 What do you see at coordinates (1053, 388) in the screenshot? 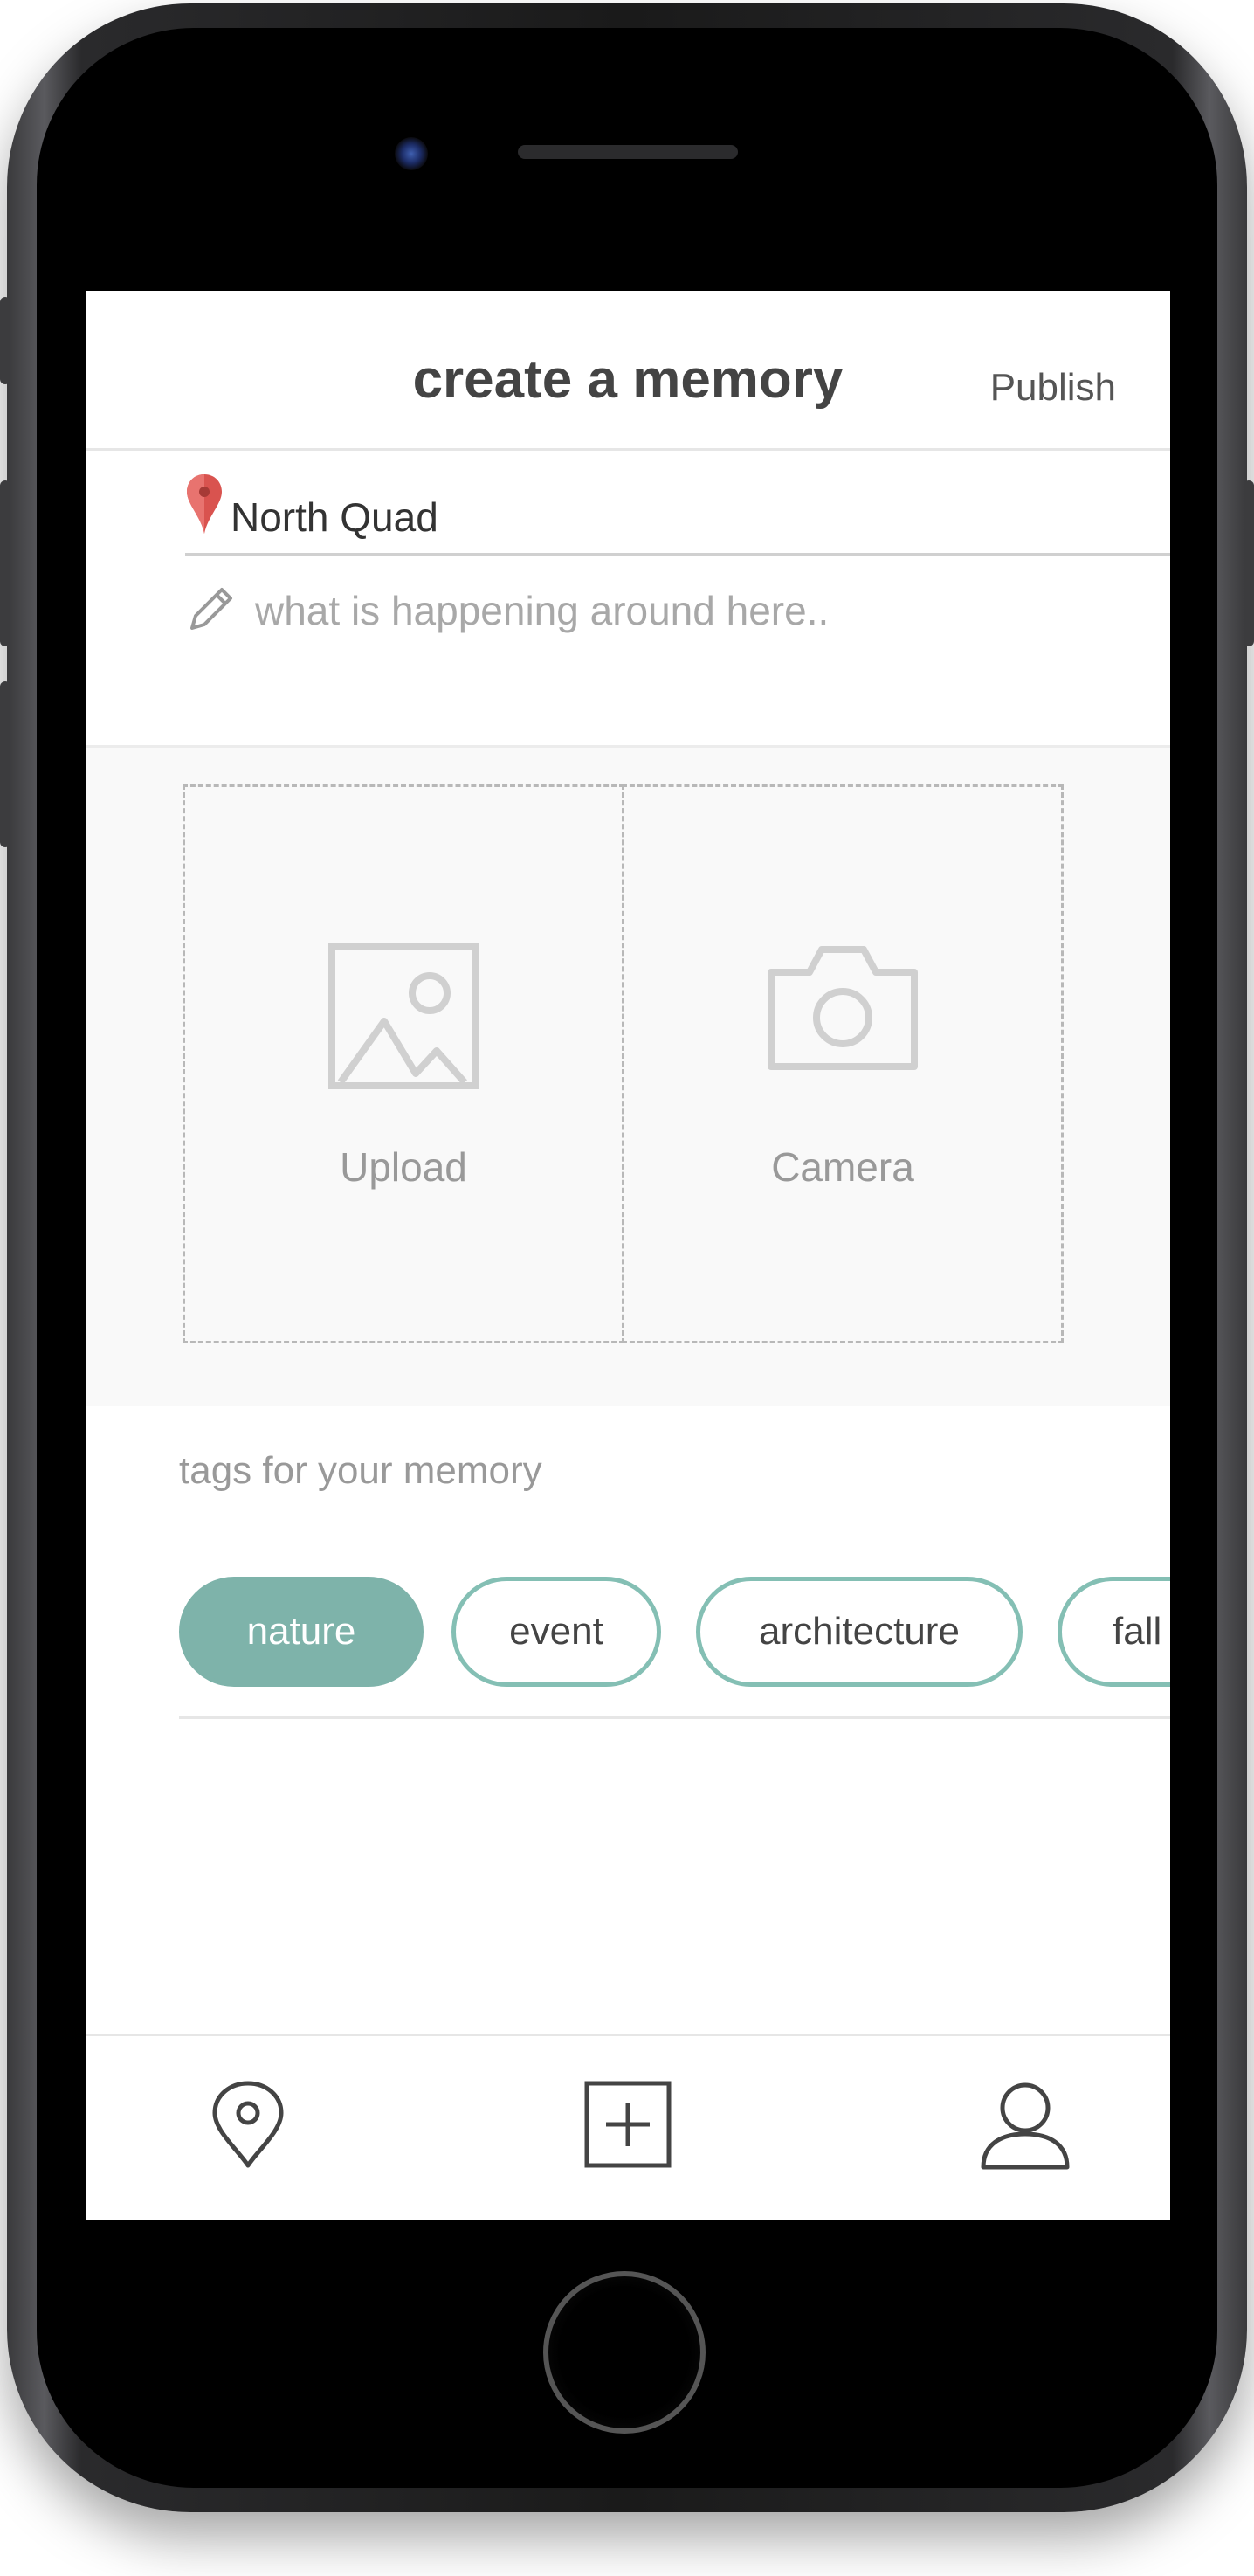
I see `publish-button: Publish` at bounding box center [1053, 388].